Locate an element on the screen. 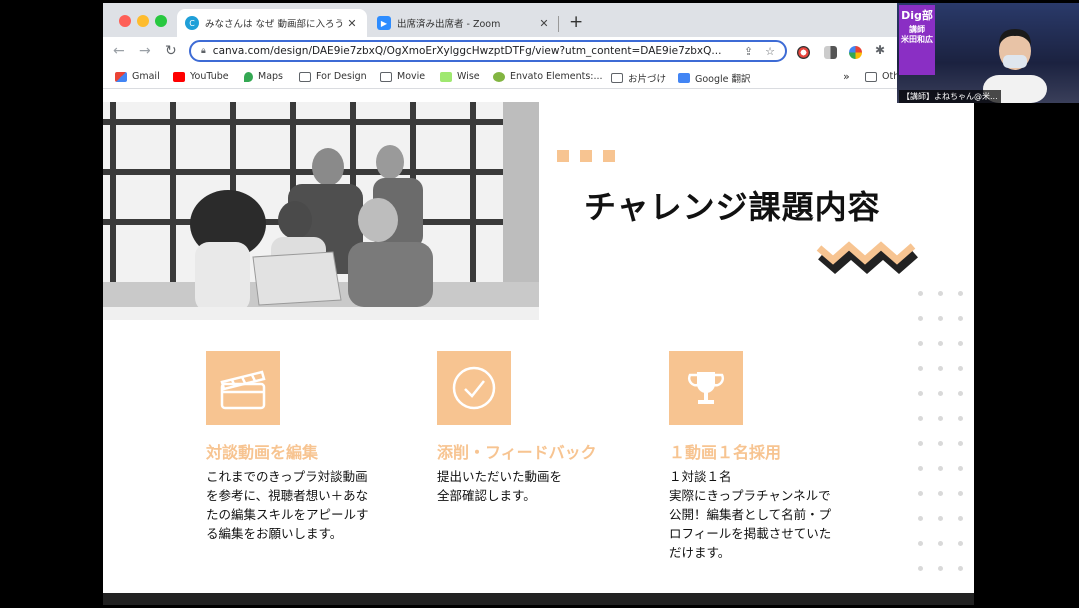 This screenshot has height=608, width=1079. tab-zoom: ▶ 出席済み出席者 - Zoom ✕ is located at coordinates (464, 23).